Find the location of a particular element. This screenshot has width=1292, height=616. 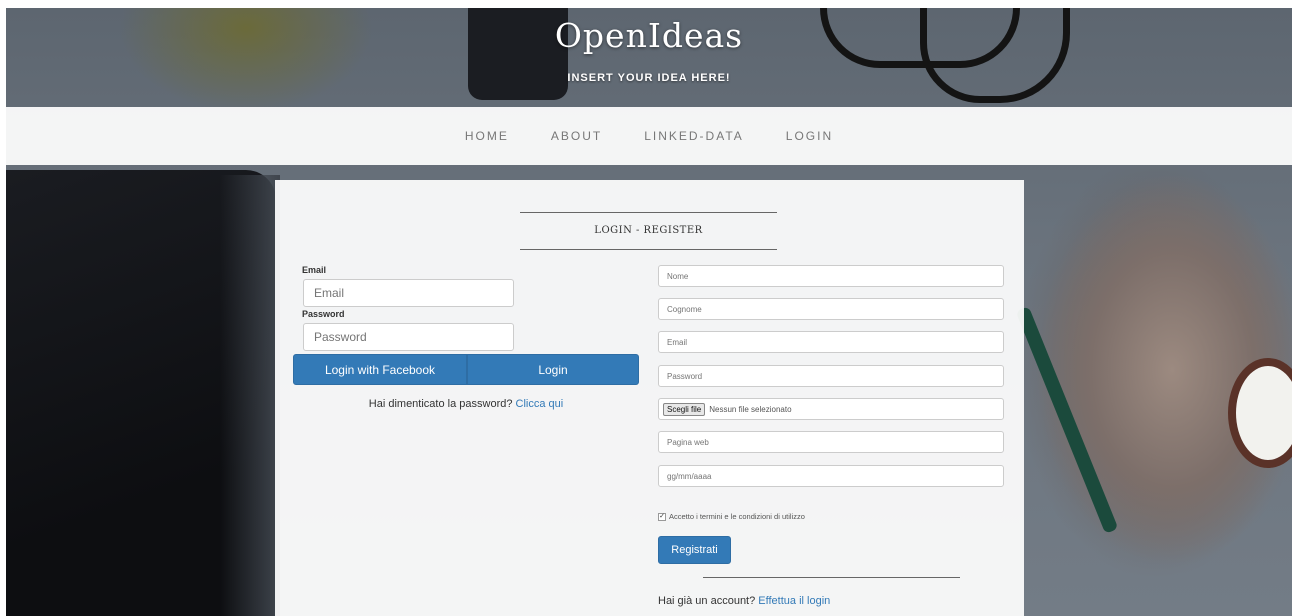

file-status: Nessun file selezionato is located at coordinates (750, 409).